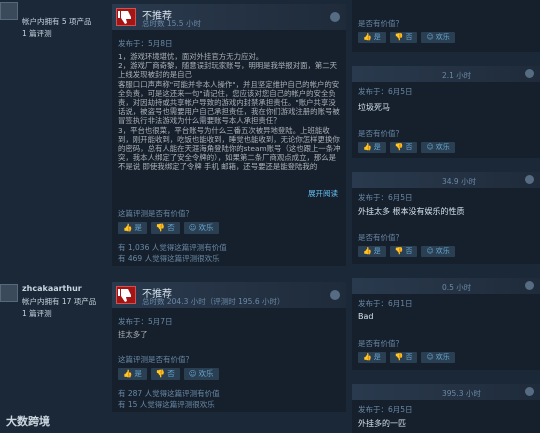  I want to click on review-text: Bad, so click(366, 316).